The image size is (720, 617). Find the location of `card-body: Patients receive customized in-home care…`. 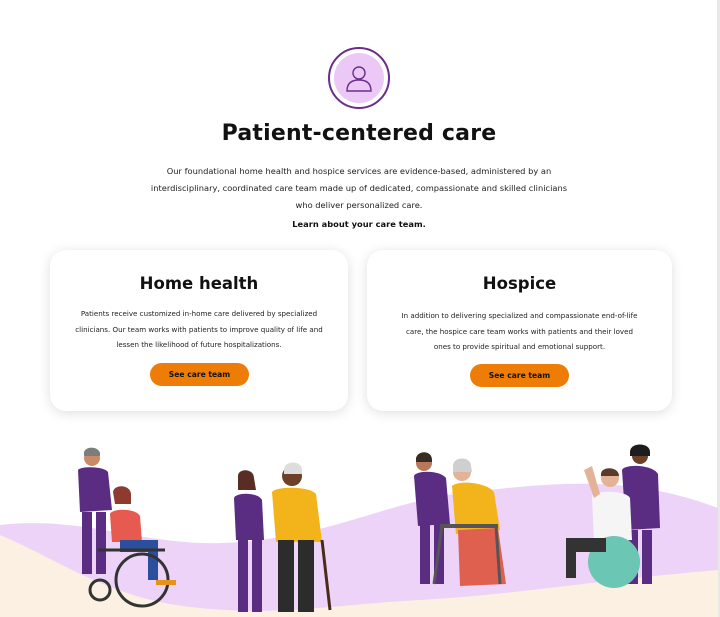

card-body: Patients receive customized in-home care… is located at coordinates (199, 329).